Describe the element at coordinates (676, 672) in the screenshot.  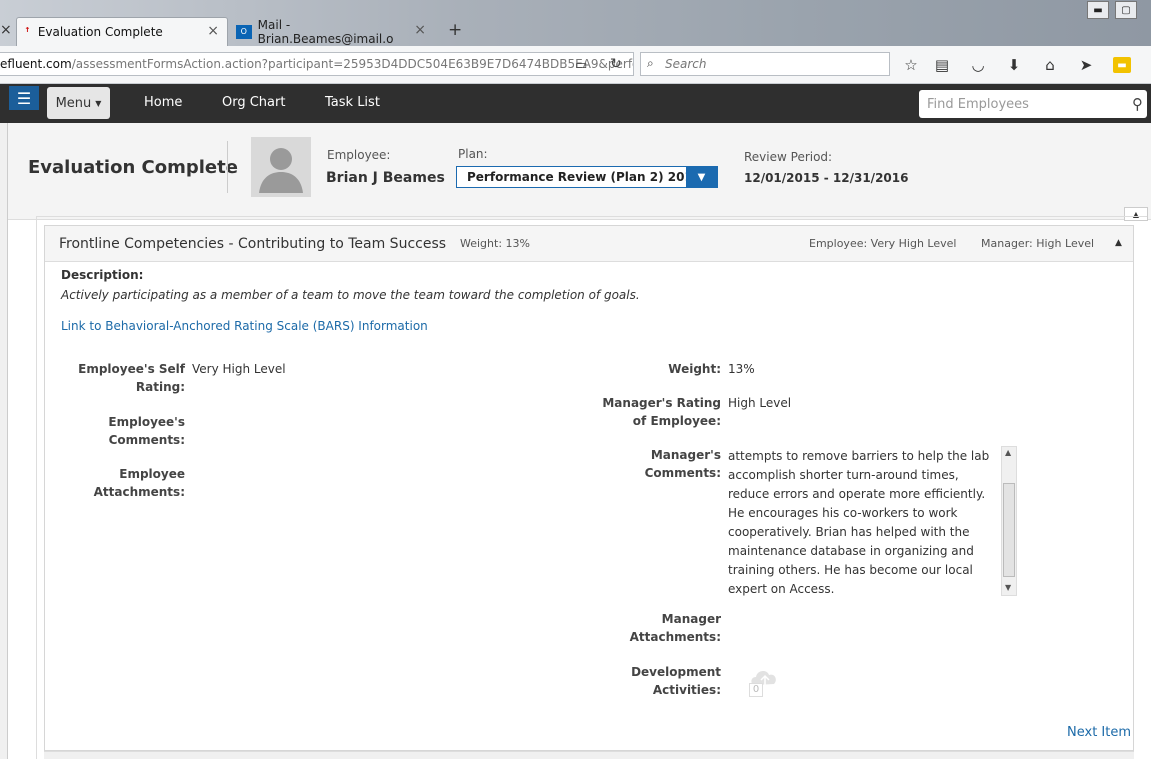
I see `label-line: Development` at that location.